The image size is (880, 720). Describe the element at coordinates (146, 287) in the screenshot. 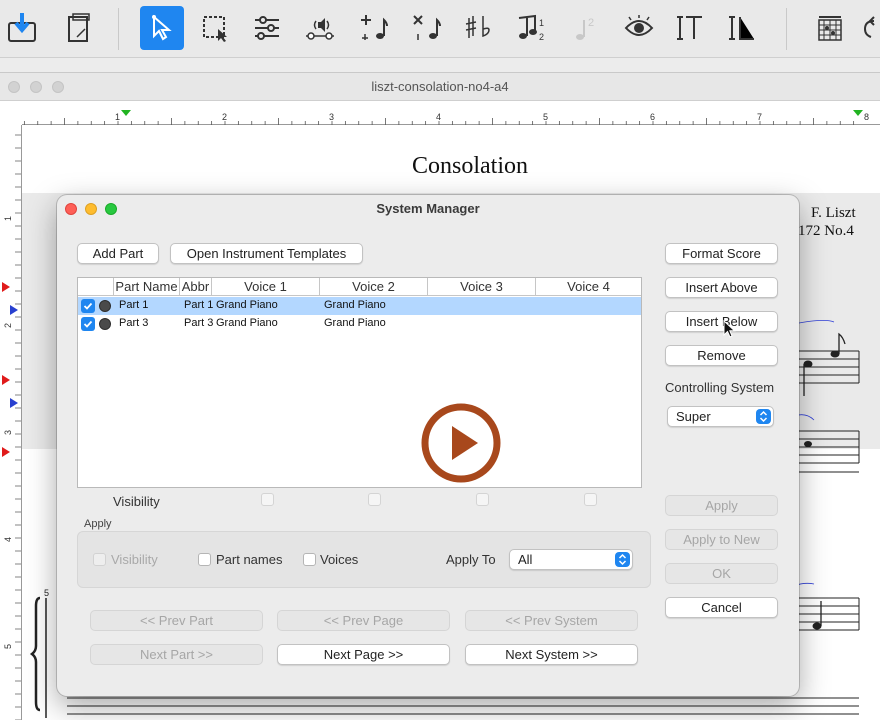

I see `column-header-part-name: Part Name` at that location.